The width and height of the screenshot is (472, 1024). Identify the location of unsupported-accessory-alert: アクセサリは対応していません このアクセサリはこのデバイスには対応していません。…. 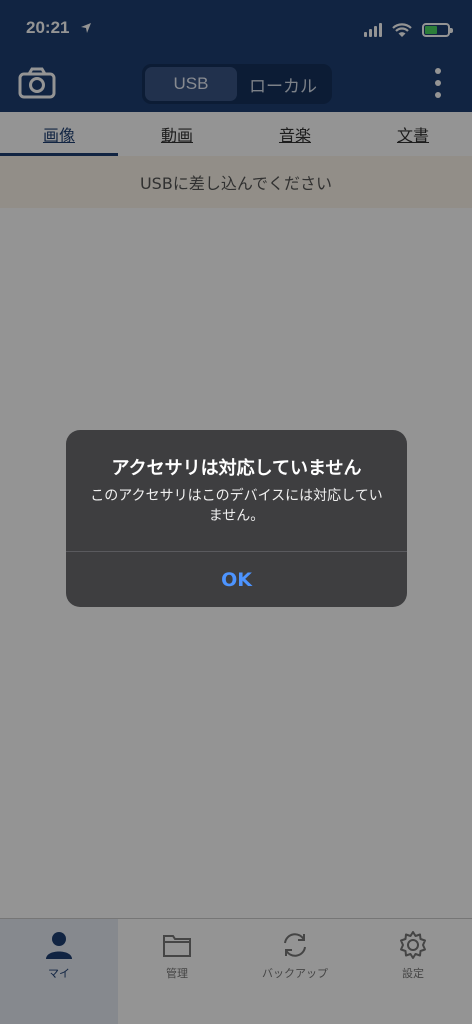
(236, 518).